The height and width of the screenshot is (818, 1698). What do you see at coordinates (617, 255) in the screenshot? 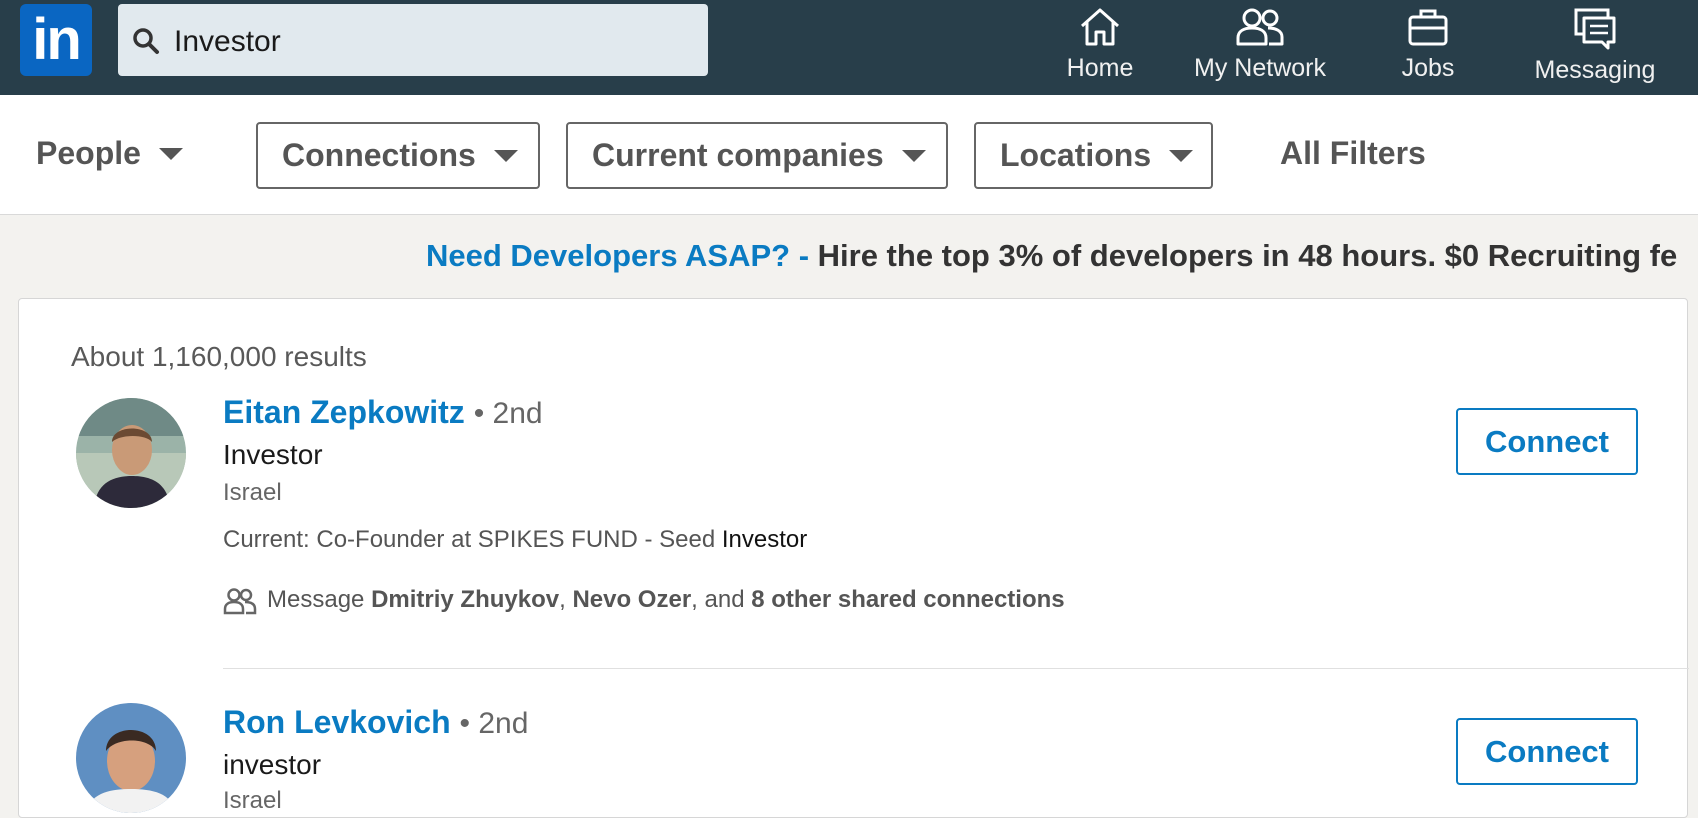
I see `promo-highlight: Need Developers ASAP? -` at bounding box center [617, 255].